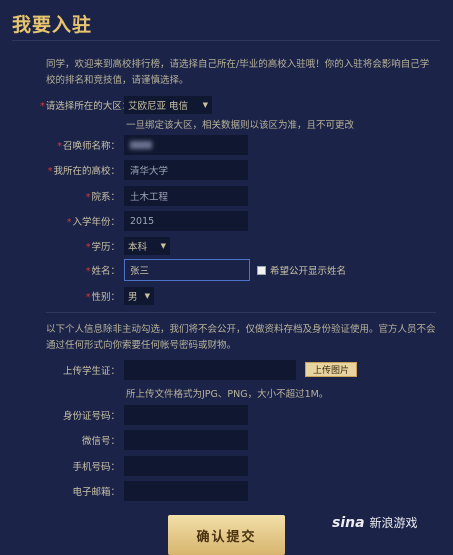 This screenshot has width=453, height=555. I want to click on upload-hint: 所上传文件格式为JPG、PNG，大小不超过1M。, so click(227, 394).